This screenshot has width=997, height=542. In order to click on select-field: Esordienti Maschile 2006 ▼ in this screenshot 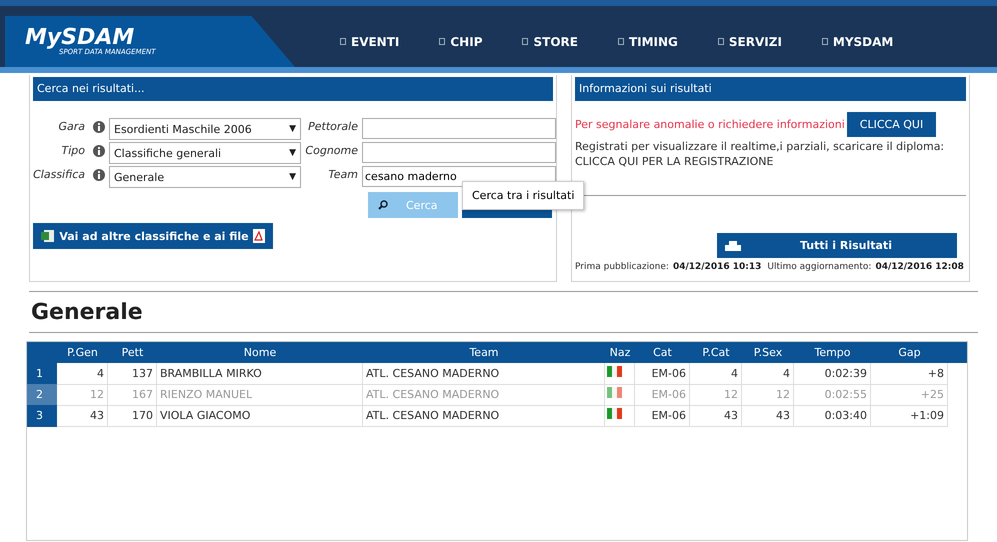, I will do `click(205, 129)`.